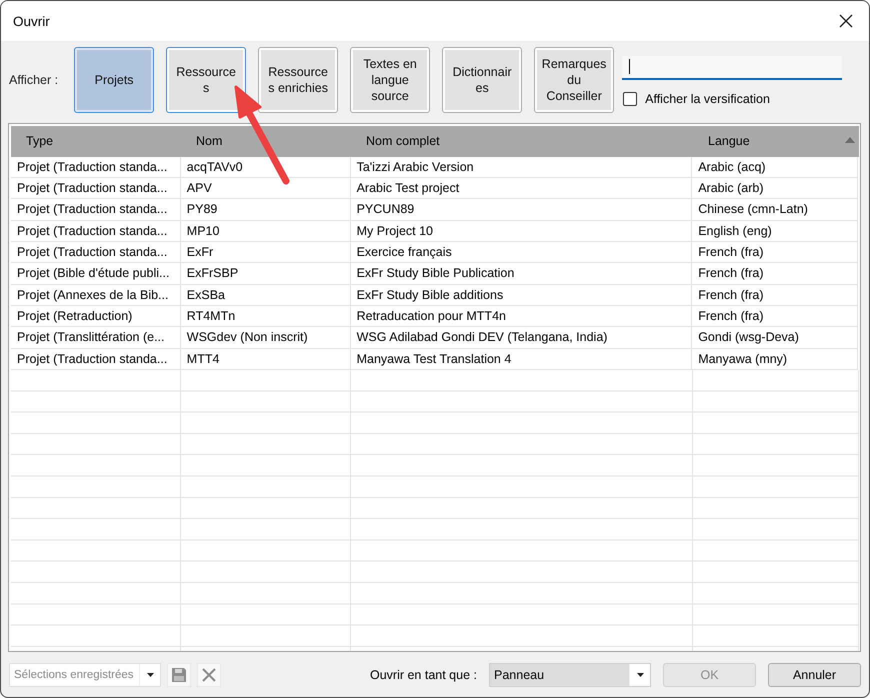 Image resolution: width=870 pixels, height=698 pixels. What do you see at coordinates (521, 167) in the screenshot?
I see `table-cell: Ta'izzi Arabic Version` at bounding box center [521, 167].